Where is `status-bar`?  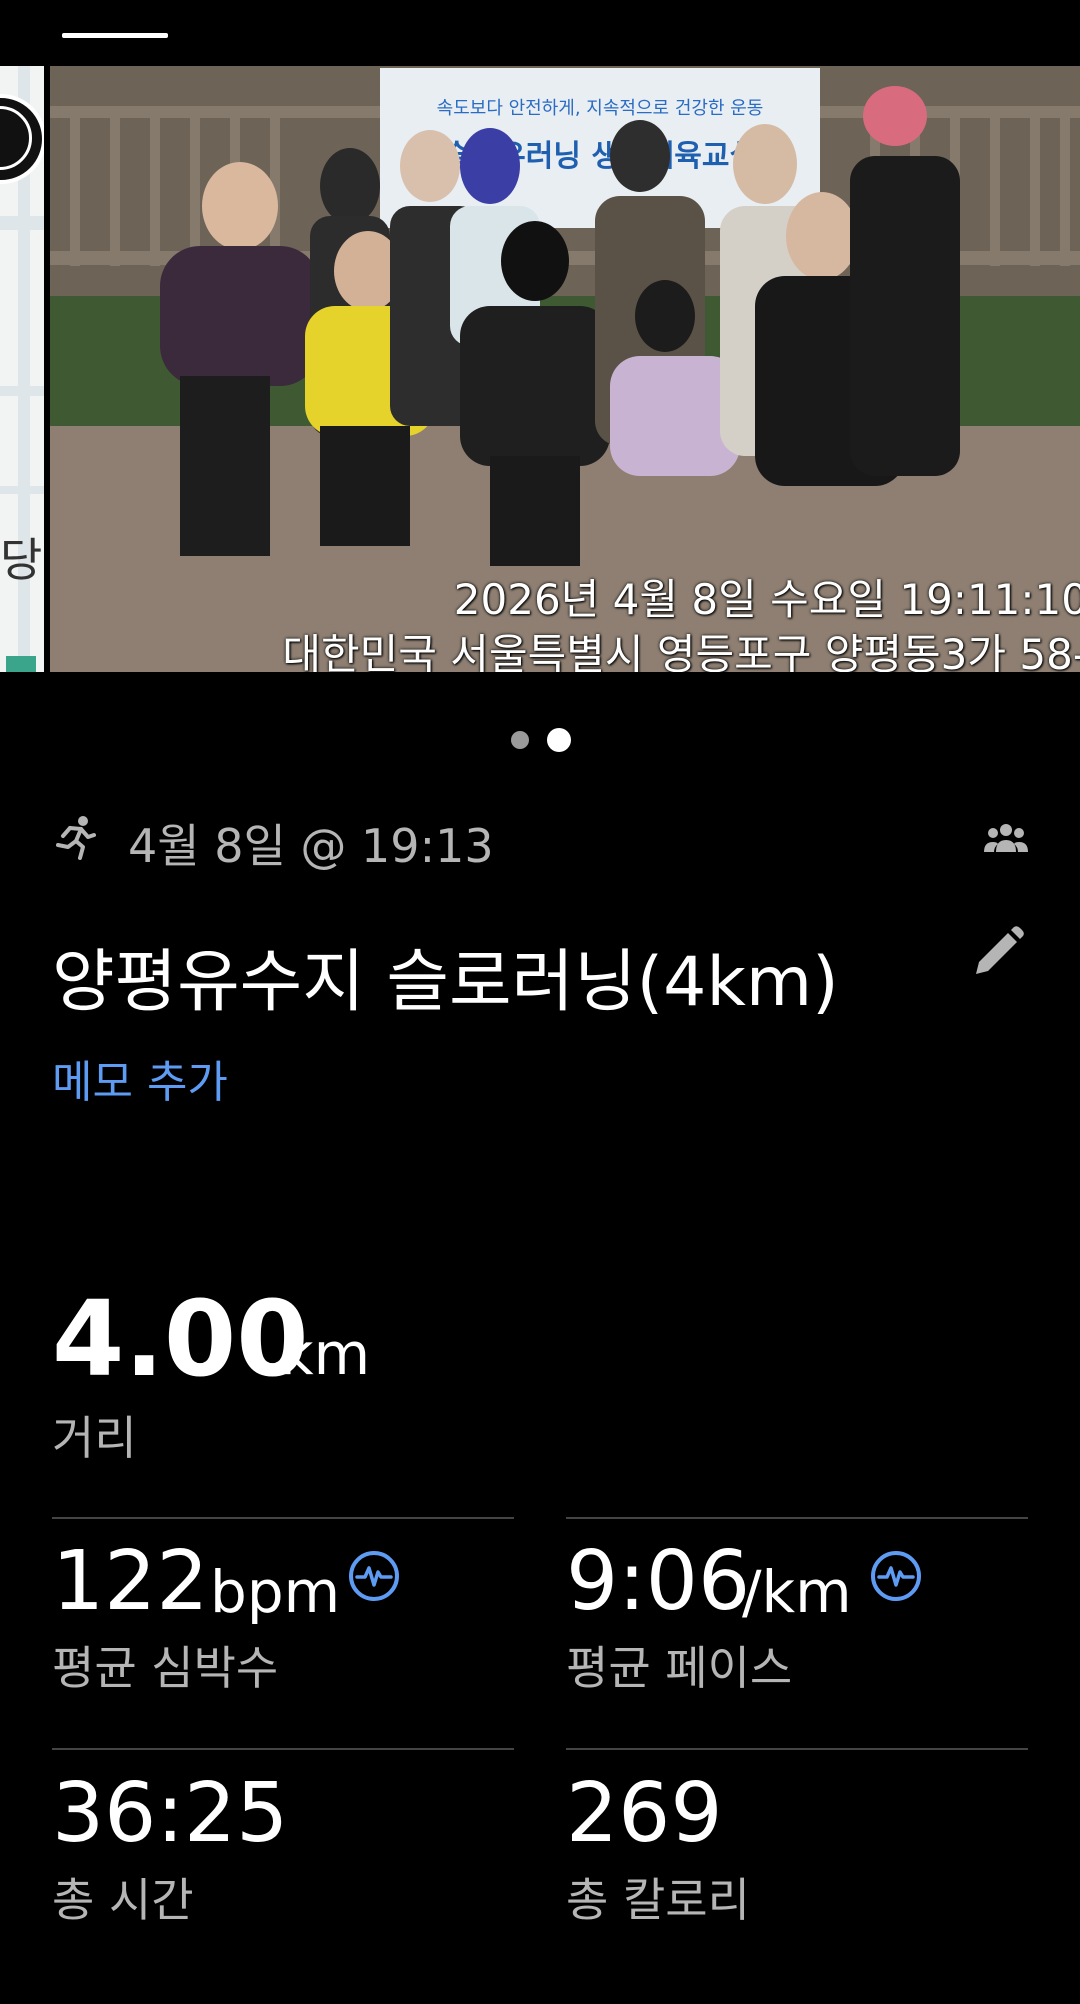 status-bar is located at coordinates (540, 33).